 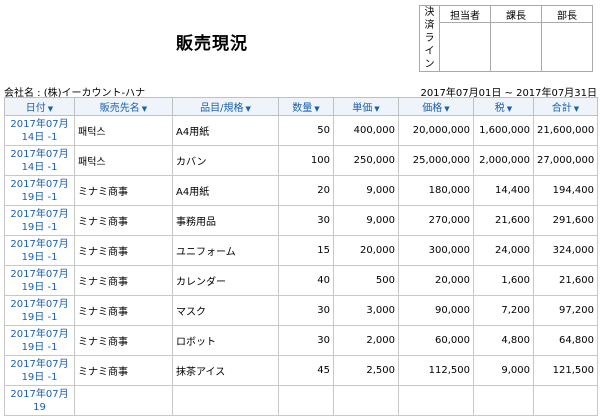 I want to click on row-total: 121,500, so click(x=565, y=370).